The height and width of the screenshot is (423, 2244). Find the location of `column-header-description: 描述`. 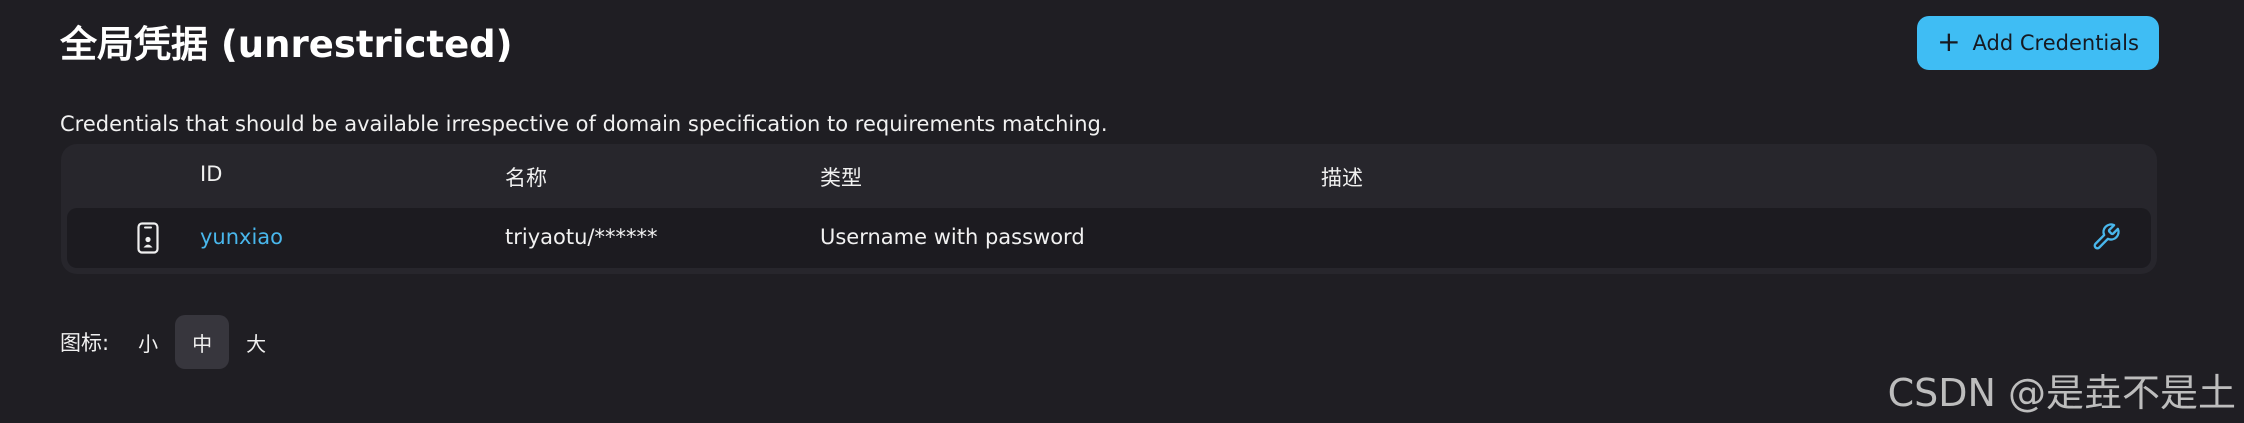

column-header-description: 描述 is located at coordinates (1342, 178).